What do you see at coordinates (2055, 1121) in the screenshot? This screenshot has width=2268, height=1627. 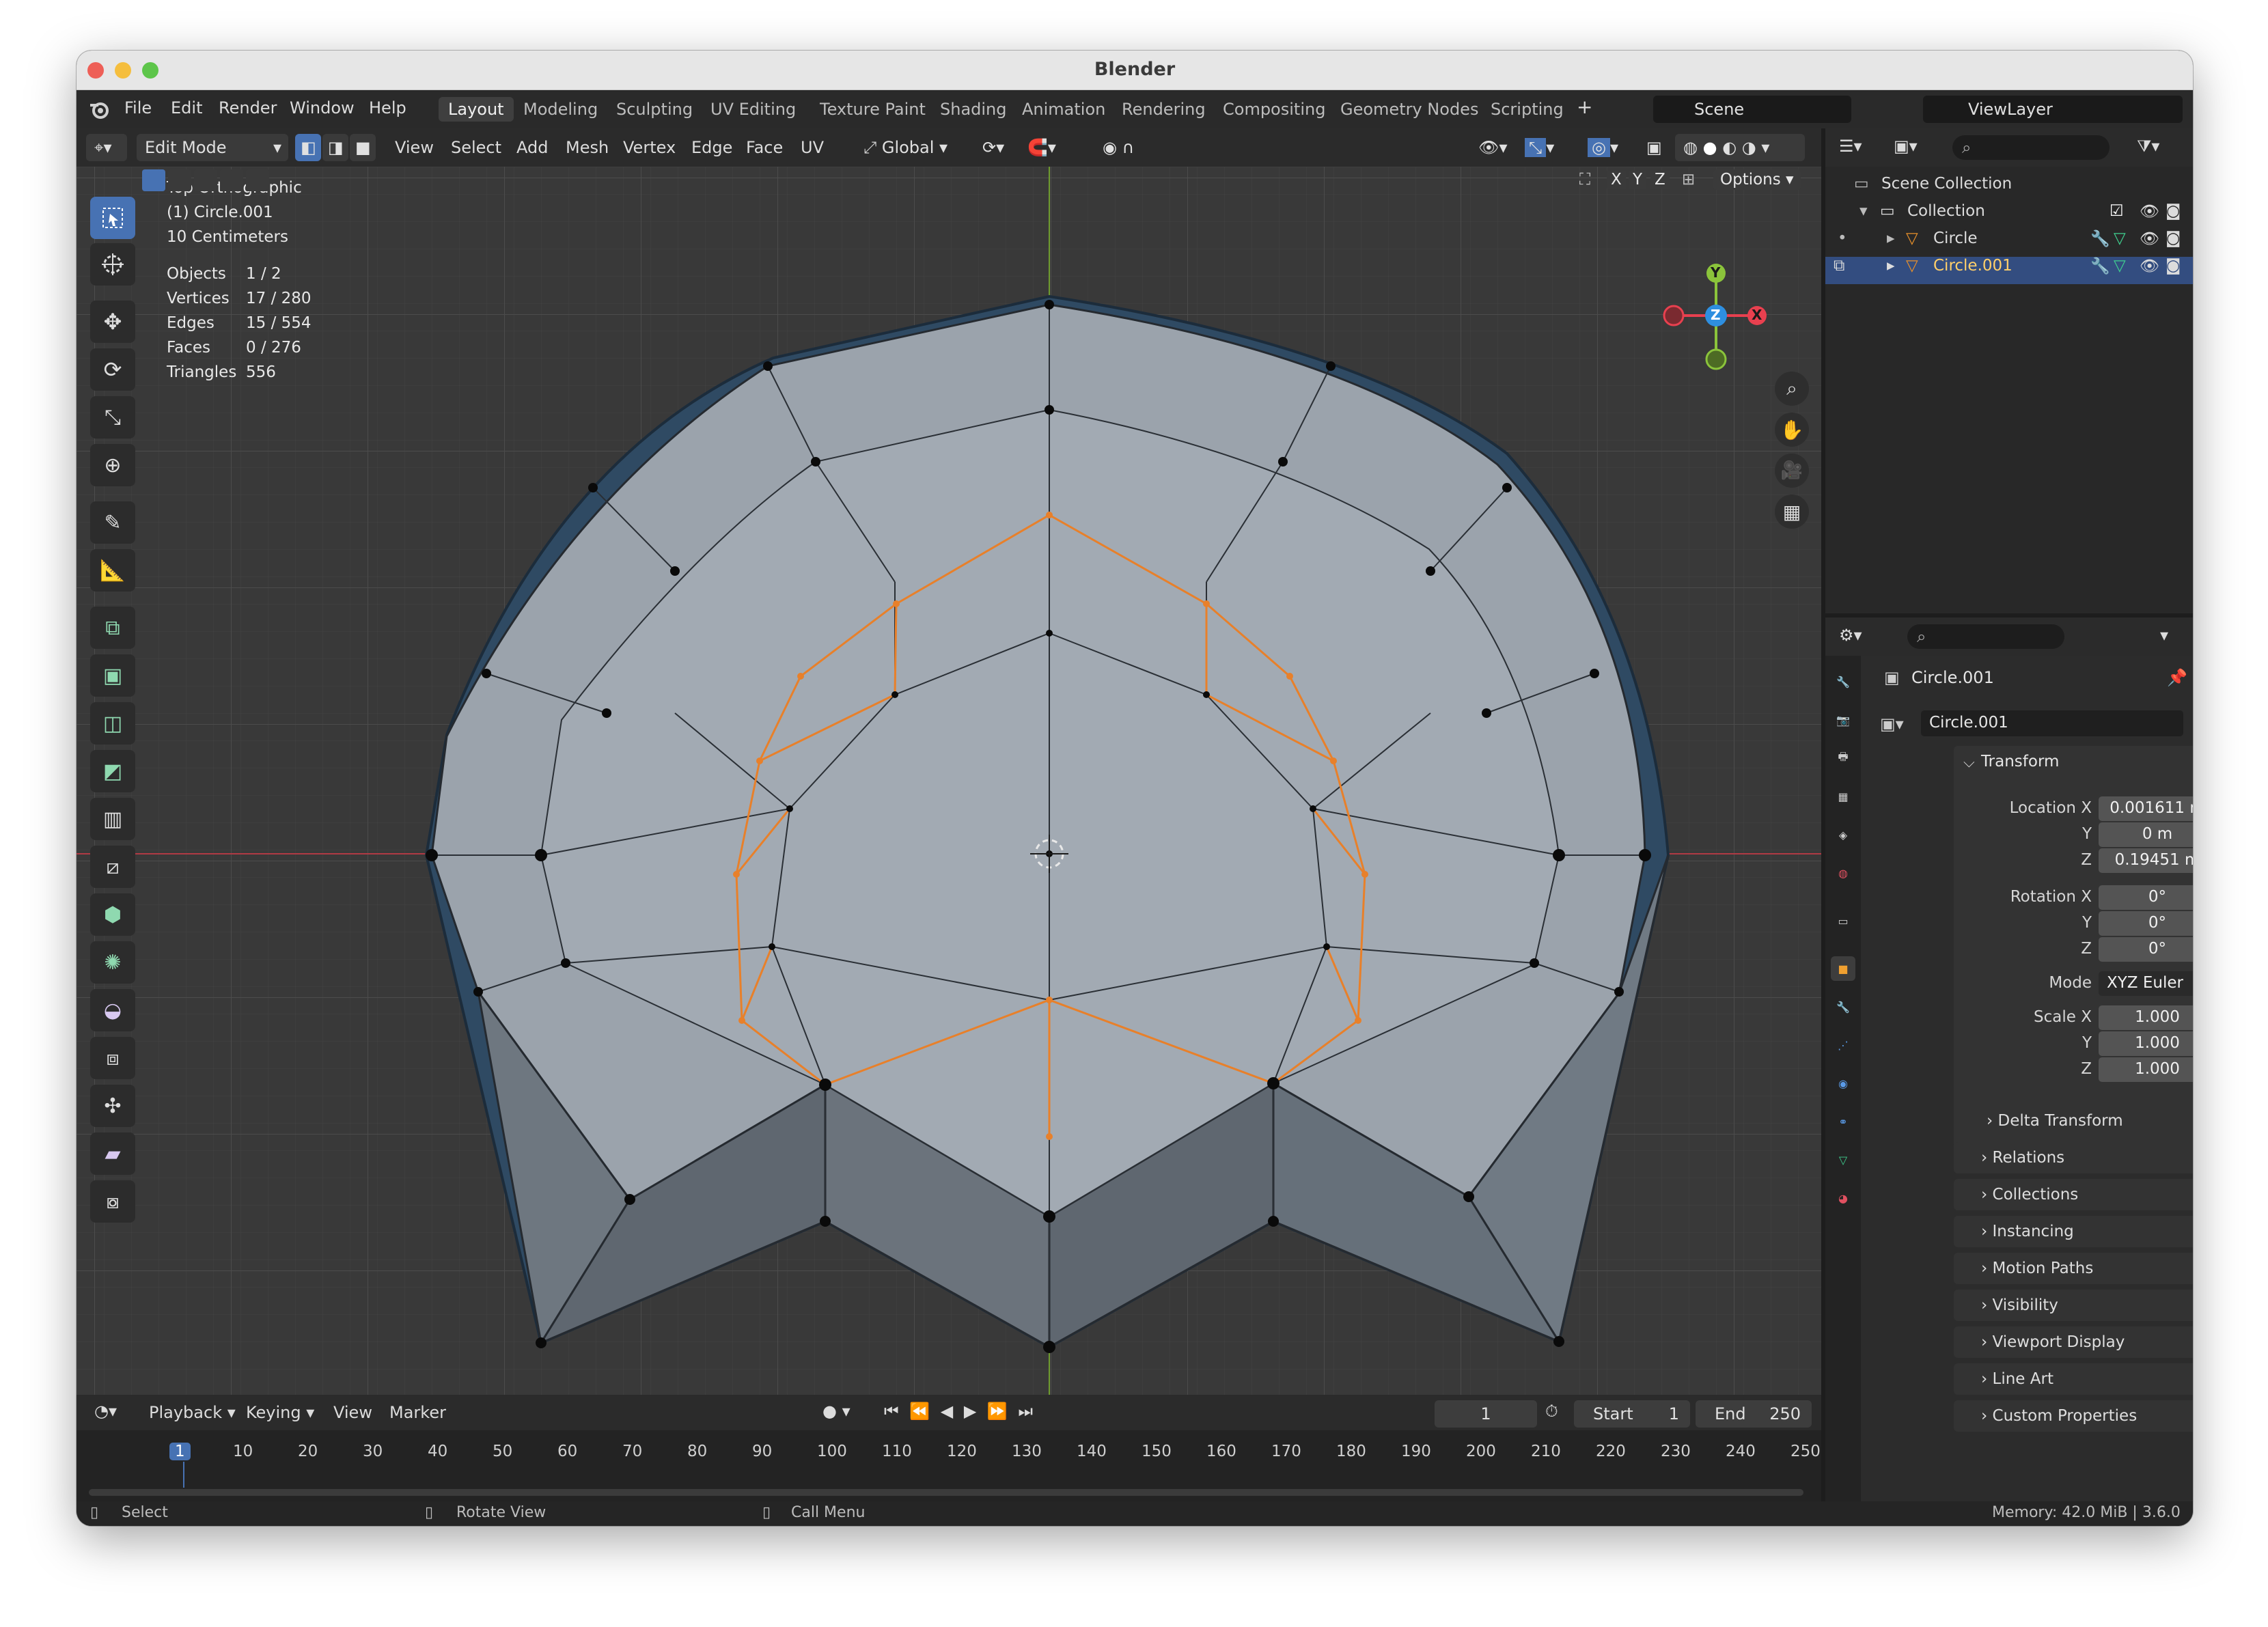 I see `delta-transform-subpanel: › Delta Transform` at bounding box center [2055, 1121].